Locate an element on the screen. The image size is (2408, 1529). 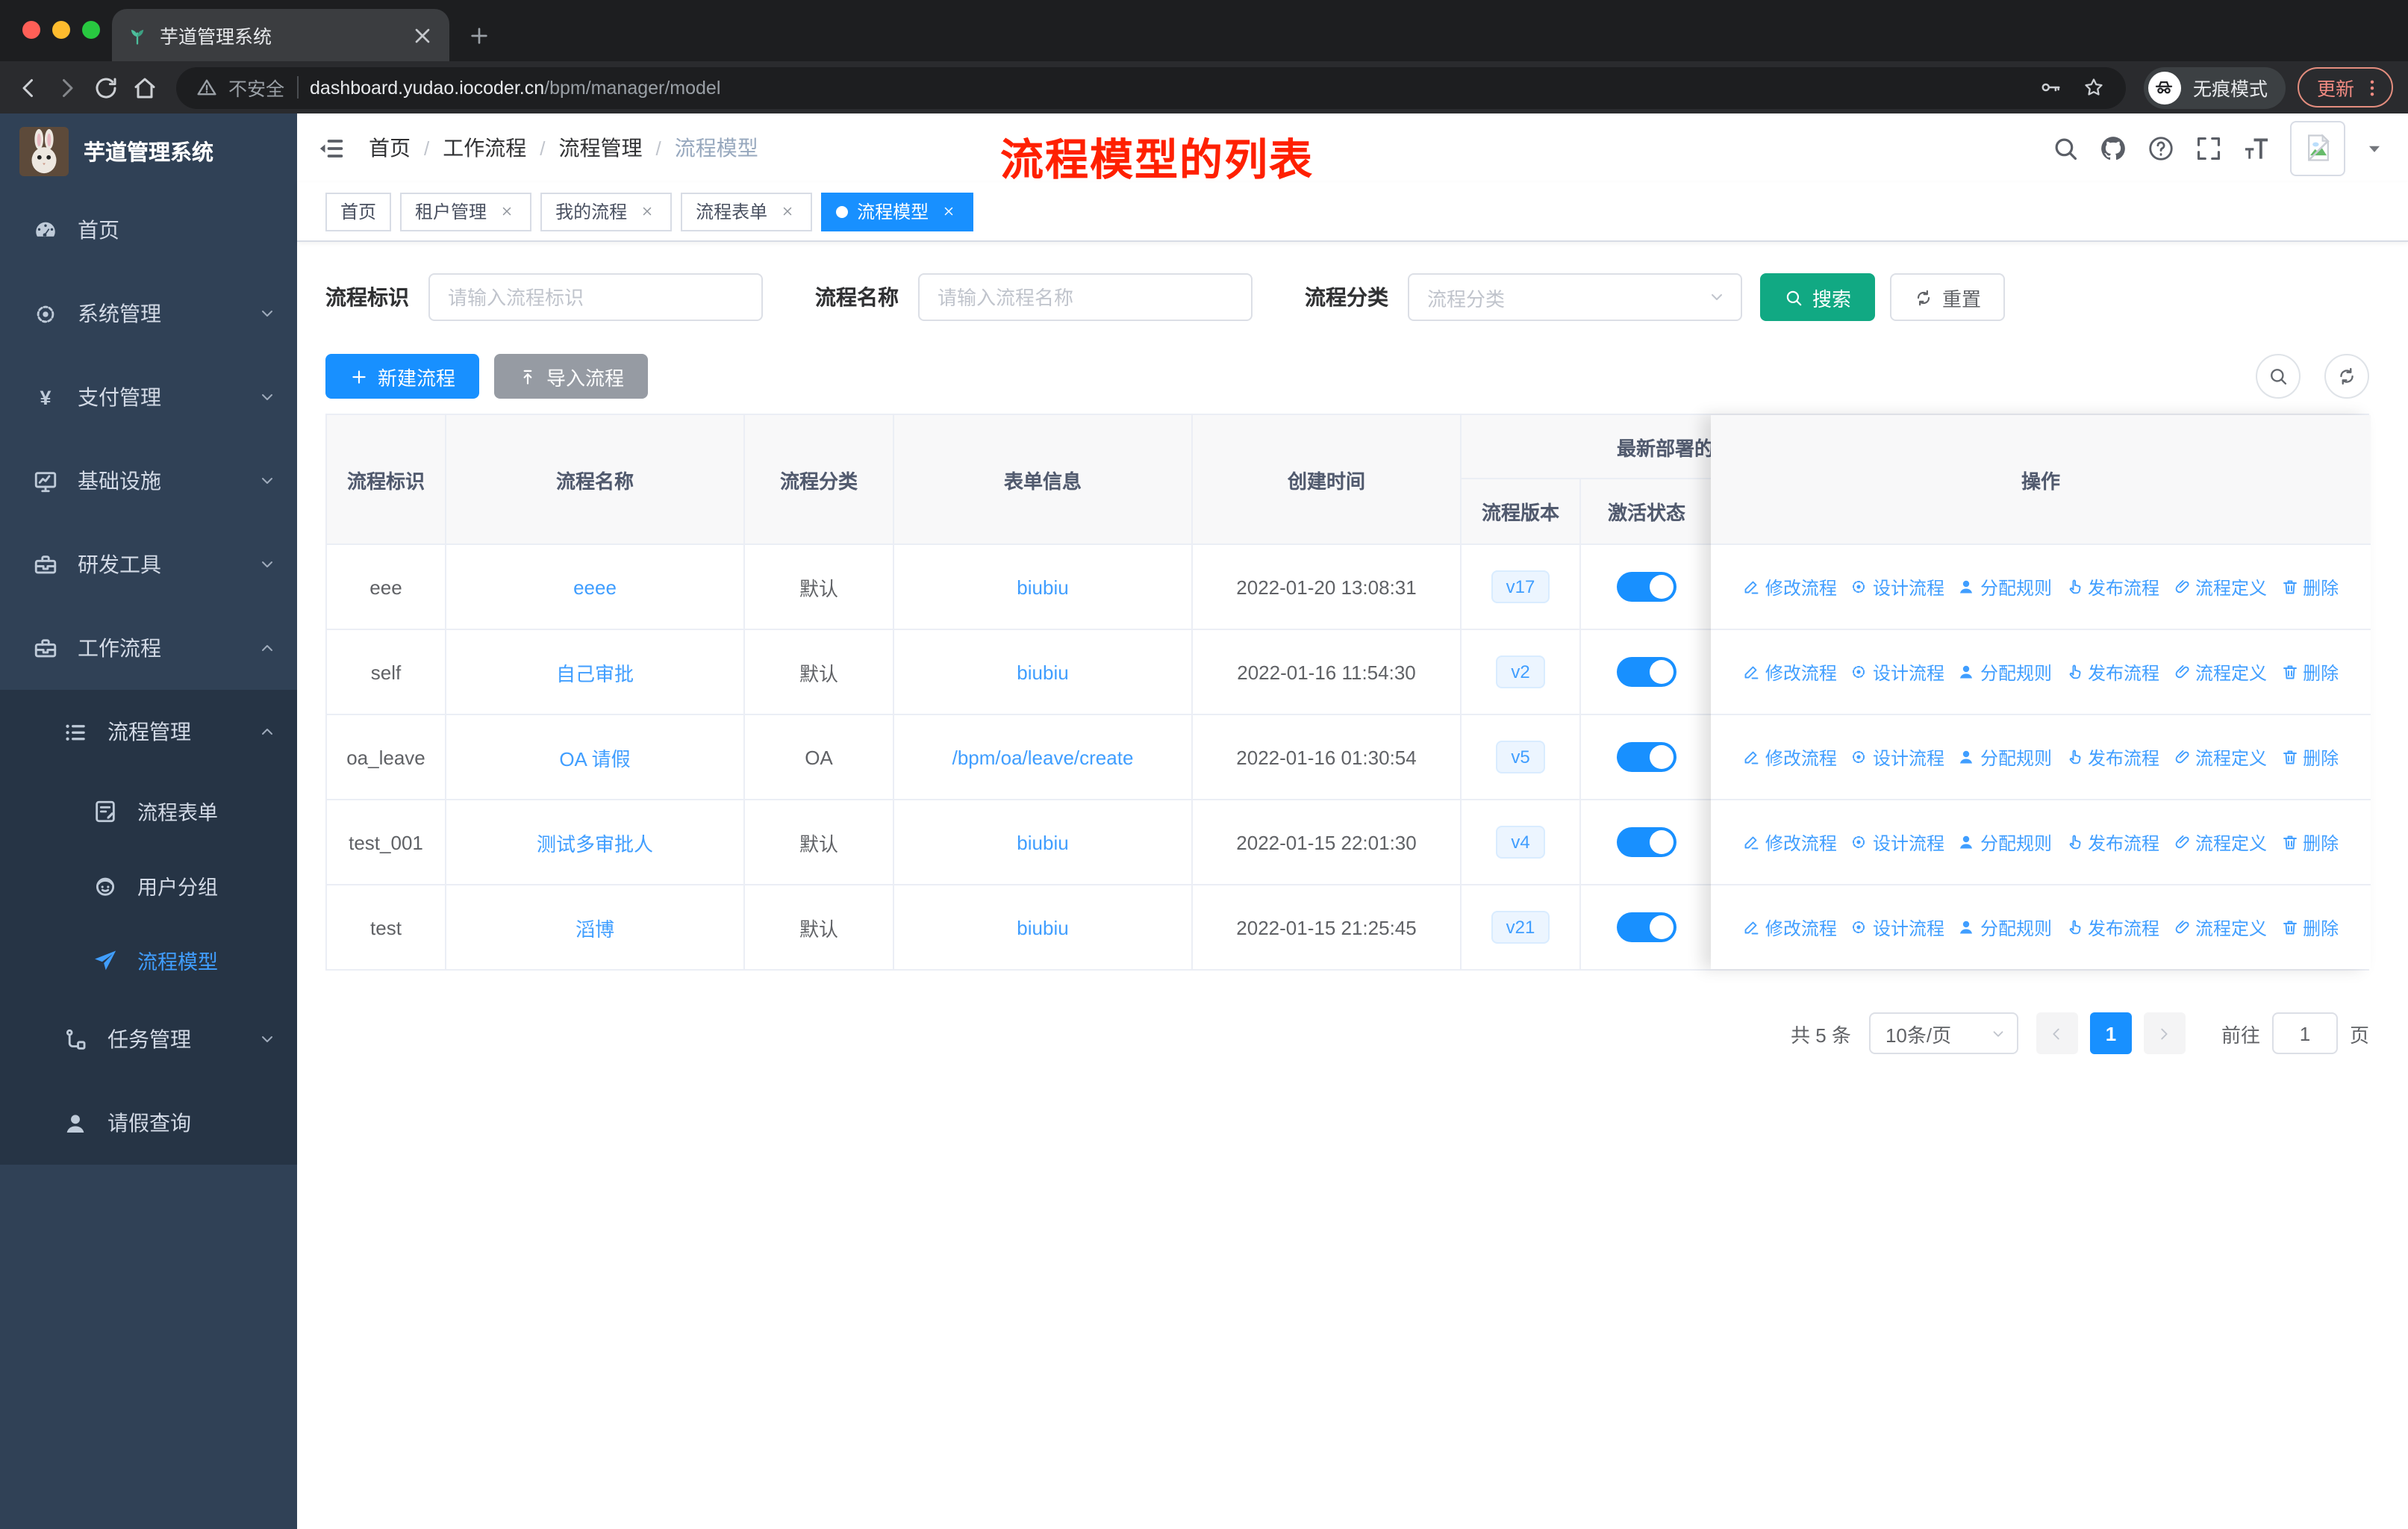
breadcrumb-item: 首页 is located at coordinates (390, 148).